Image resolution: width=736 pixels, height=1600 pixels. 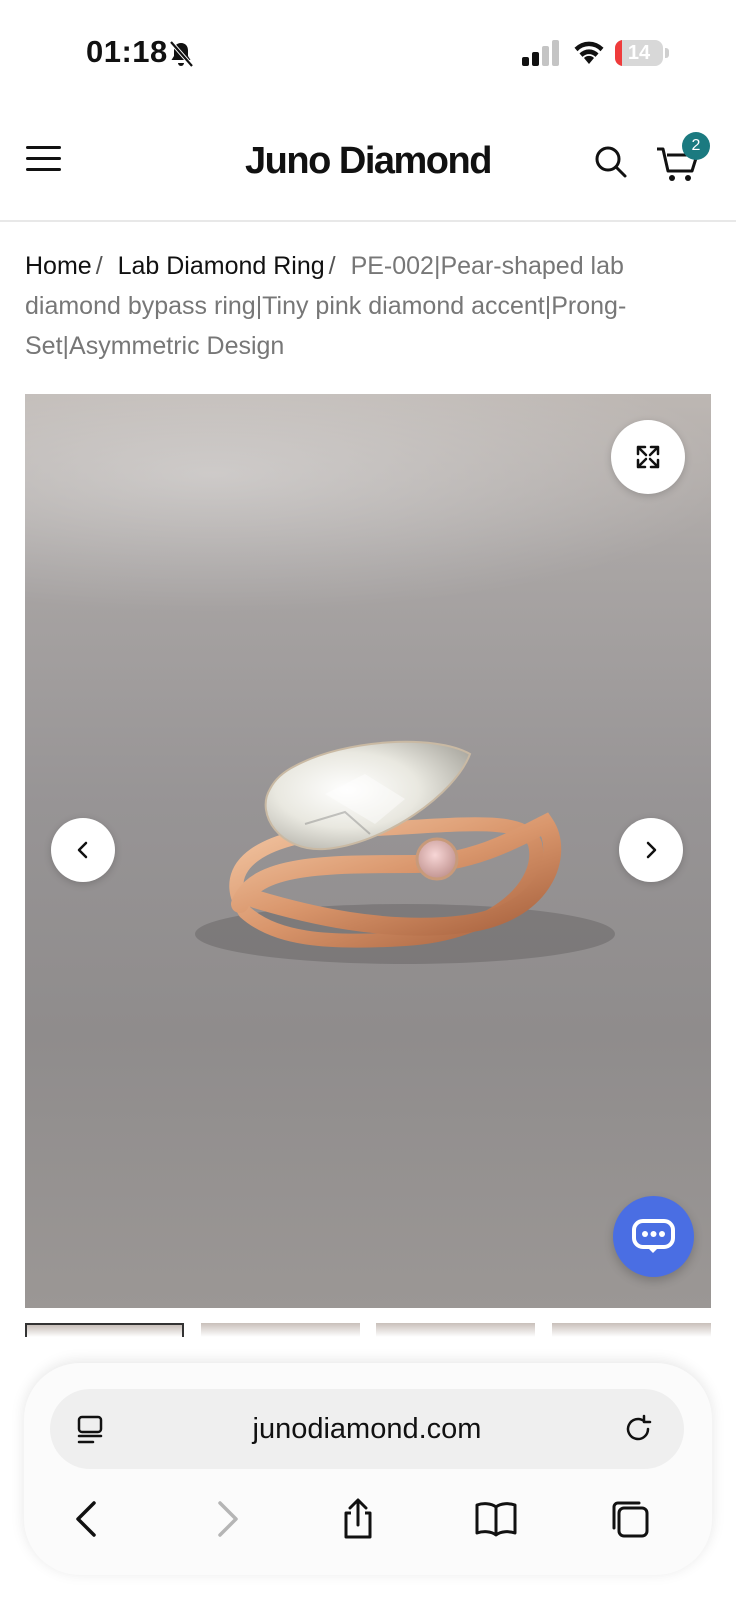 I want to click on reload-icon, so click(x=638, y=1429).